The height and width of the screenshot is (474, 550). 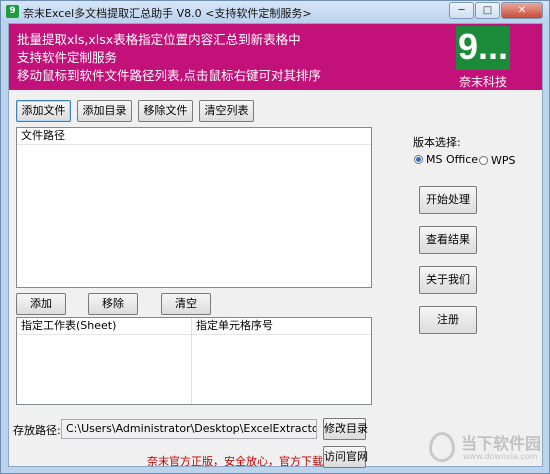 What do you see at coordinates (345, 457) in the screenshot?
I see `visit-website-button: 访问官网` at bounding box center [345, 457].